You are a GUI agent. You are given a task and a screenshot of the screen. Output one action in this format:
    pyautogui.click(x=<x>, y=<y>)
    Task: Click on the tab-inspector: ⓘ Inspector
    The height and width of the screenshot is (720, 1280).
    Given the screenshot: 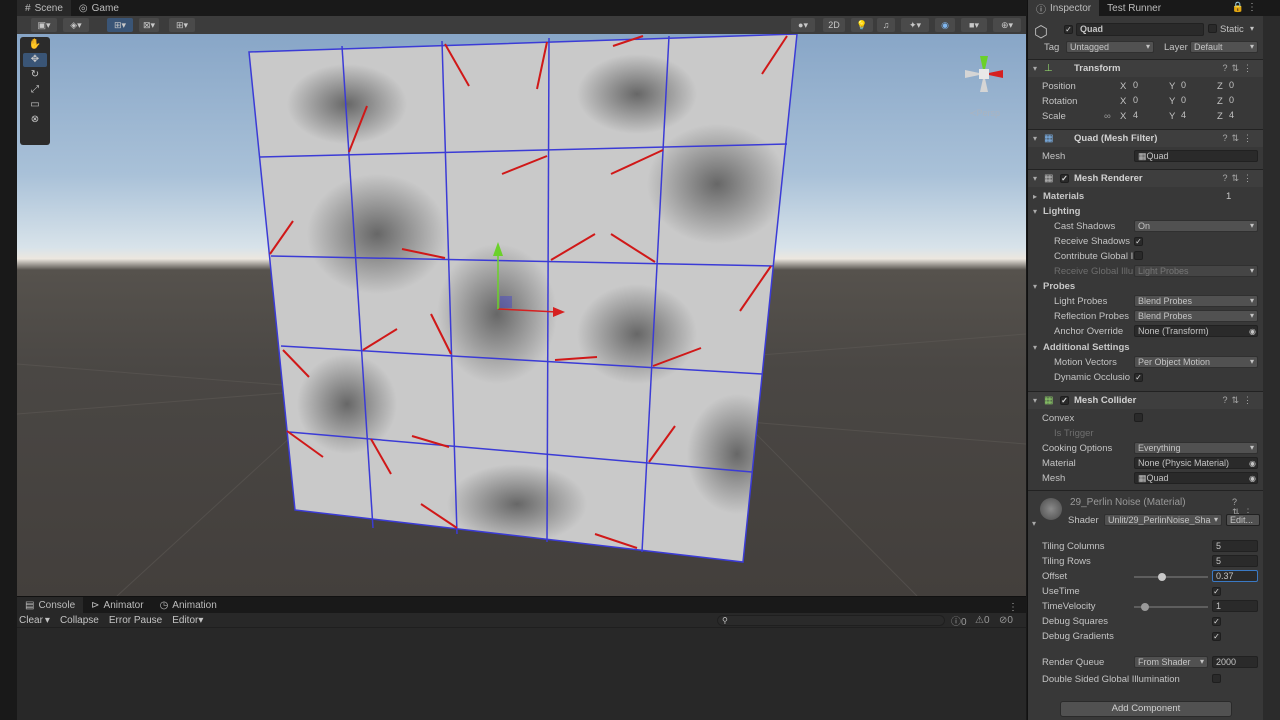 What is the action you would take?
    pyautogui.click(x=1064, y=8)
    